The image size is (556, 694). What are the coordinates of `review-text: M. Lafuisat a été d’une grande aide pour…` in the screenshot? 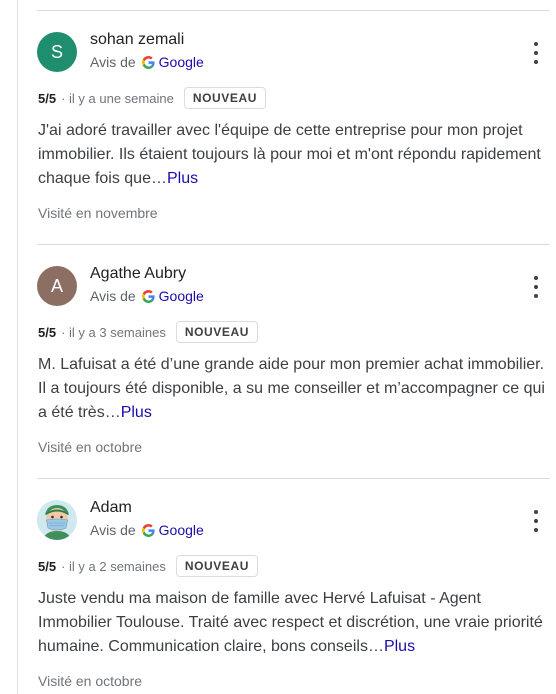 It's located at (294, 389).